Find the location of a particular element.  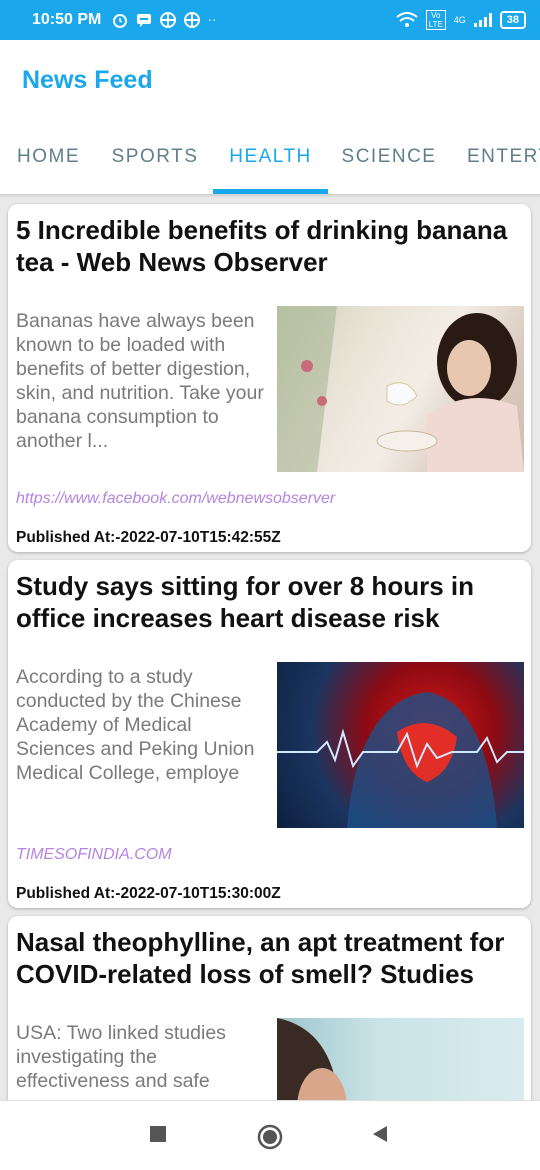

tab-label: HOME is located at coordinates (48, 156).